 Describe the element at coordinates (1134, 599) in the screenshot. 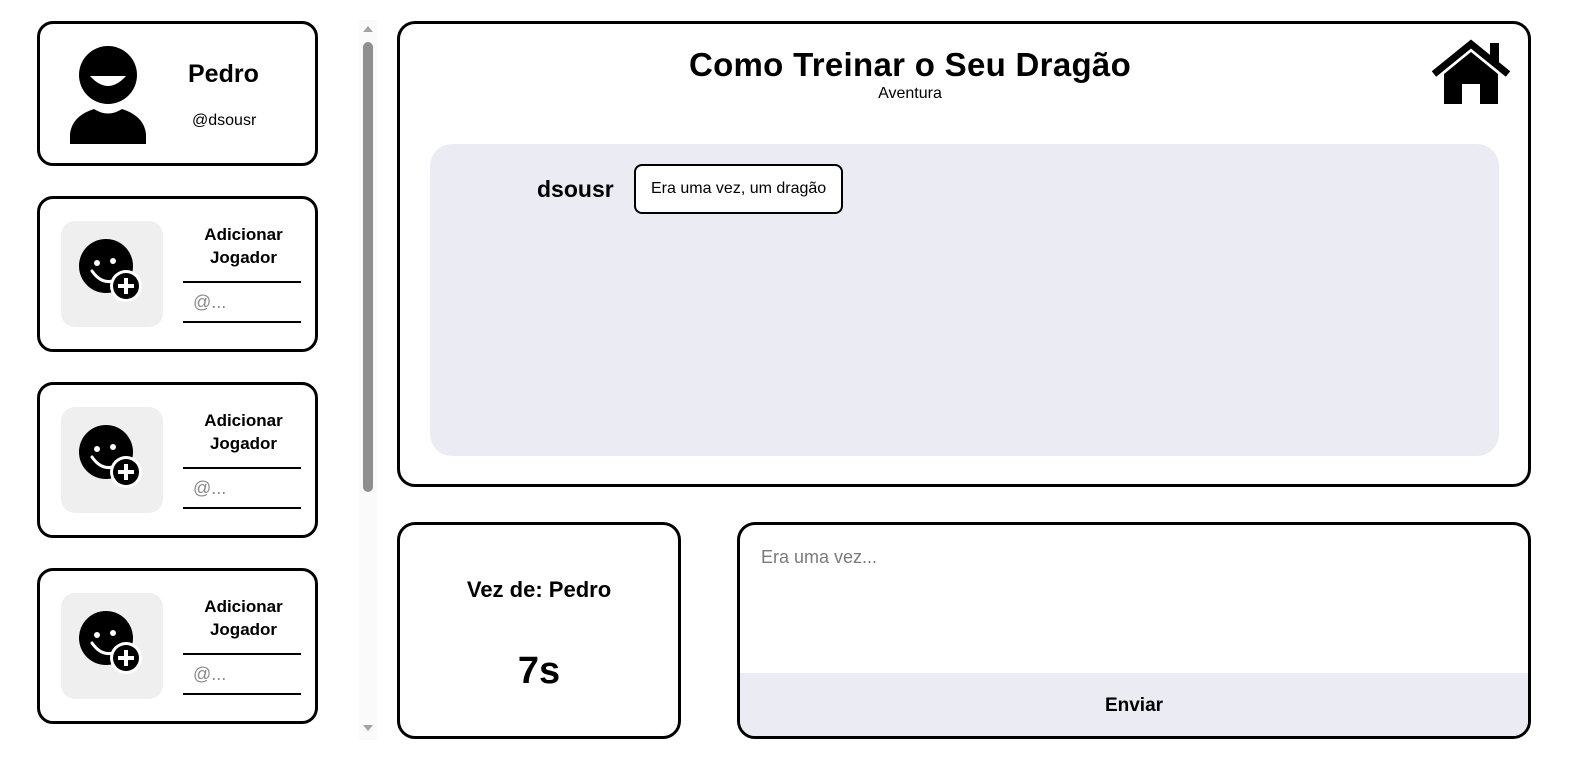

I see `story-text-input` at that location.